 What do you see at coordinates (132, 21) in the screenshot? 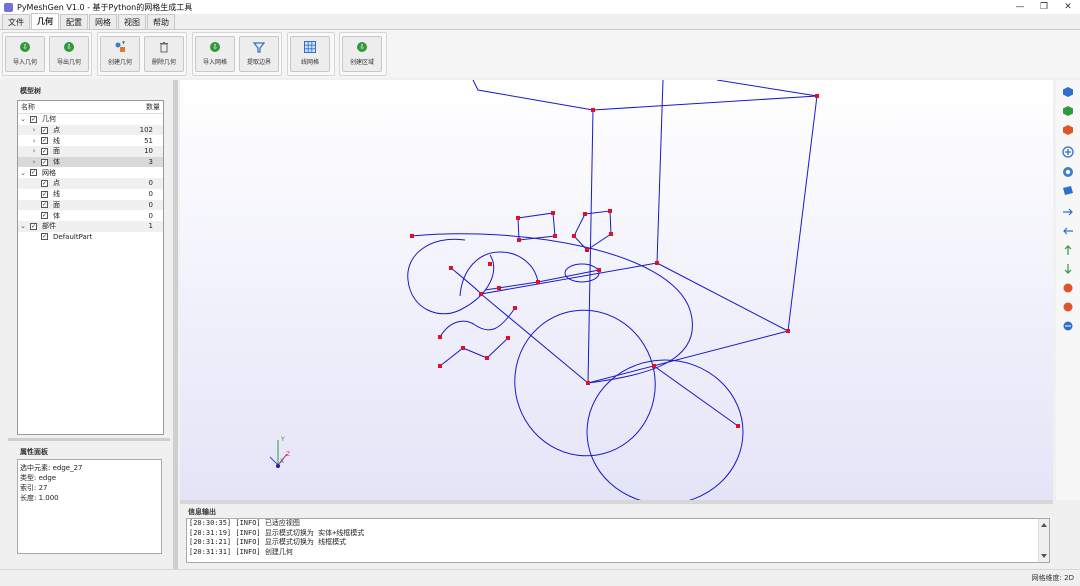
I see `tab-view: 视图` at bounding box center [132, 21].